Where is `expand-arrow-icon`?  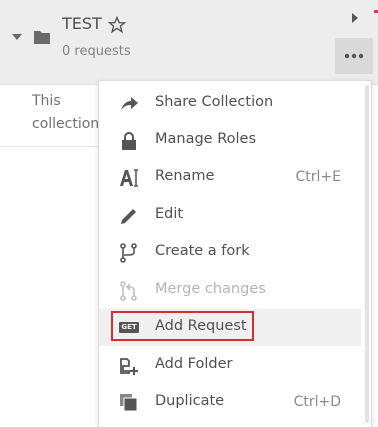 expand-arrow-icon is located at coordinates (355, 18).